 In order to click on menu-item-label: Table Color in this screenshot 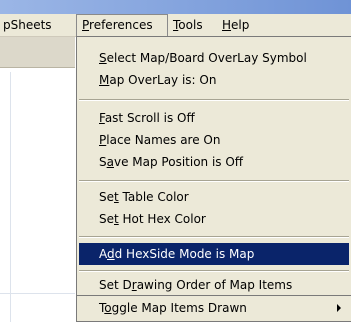, I will do `click(153, 197)`.